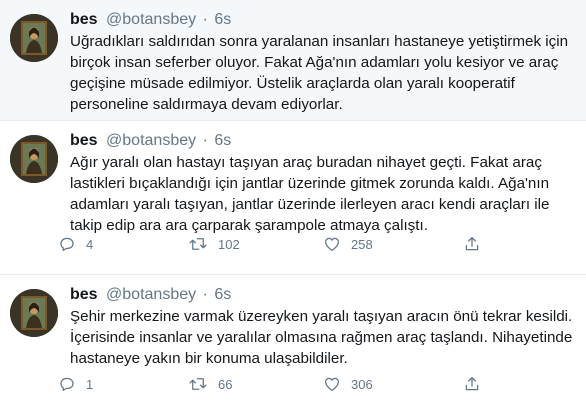 The width and height of the screenshot is (586, 412). Describe the element at coordinates (214, 244) in the screenshot. I see `retweet-button: 102` at that location.